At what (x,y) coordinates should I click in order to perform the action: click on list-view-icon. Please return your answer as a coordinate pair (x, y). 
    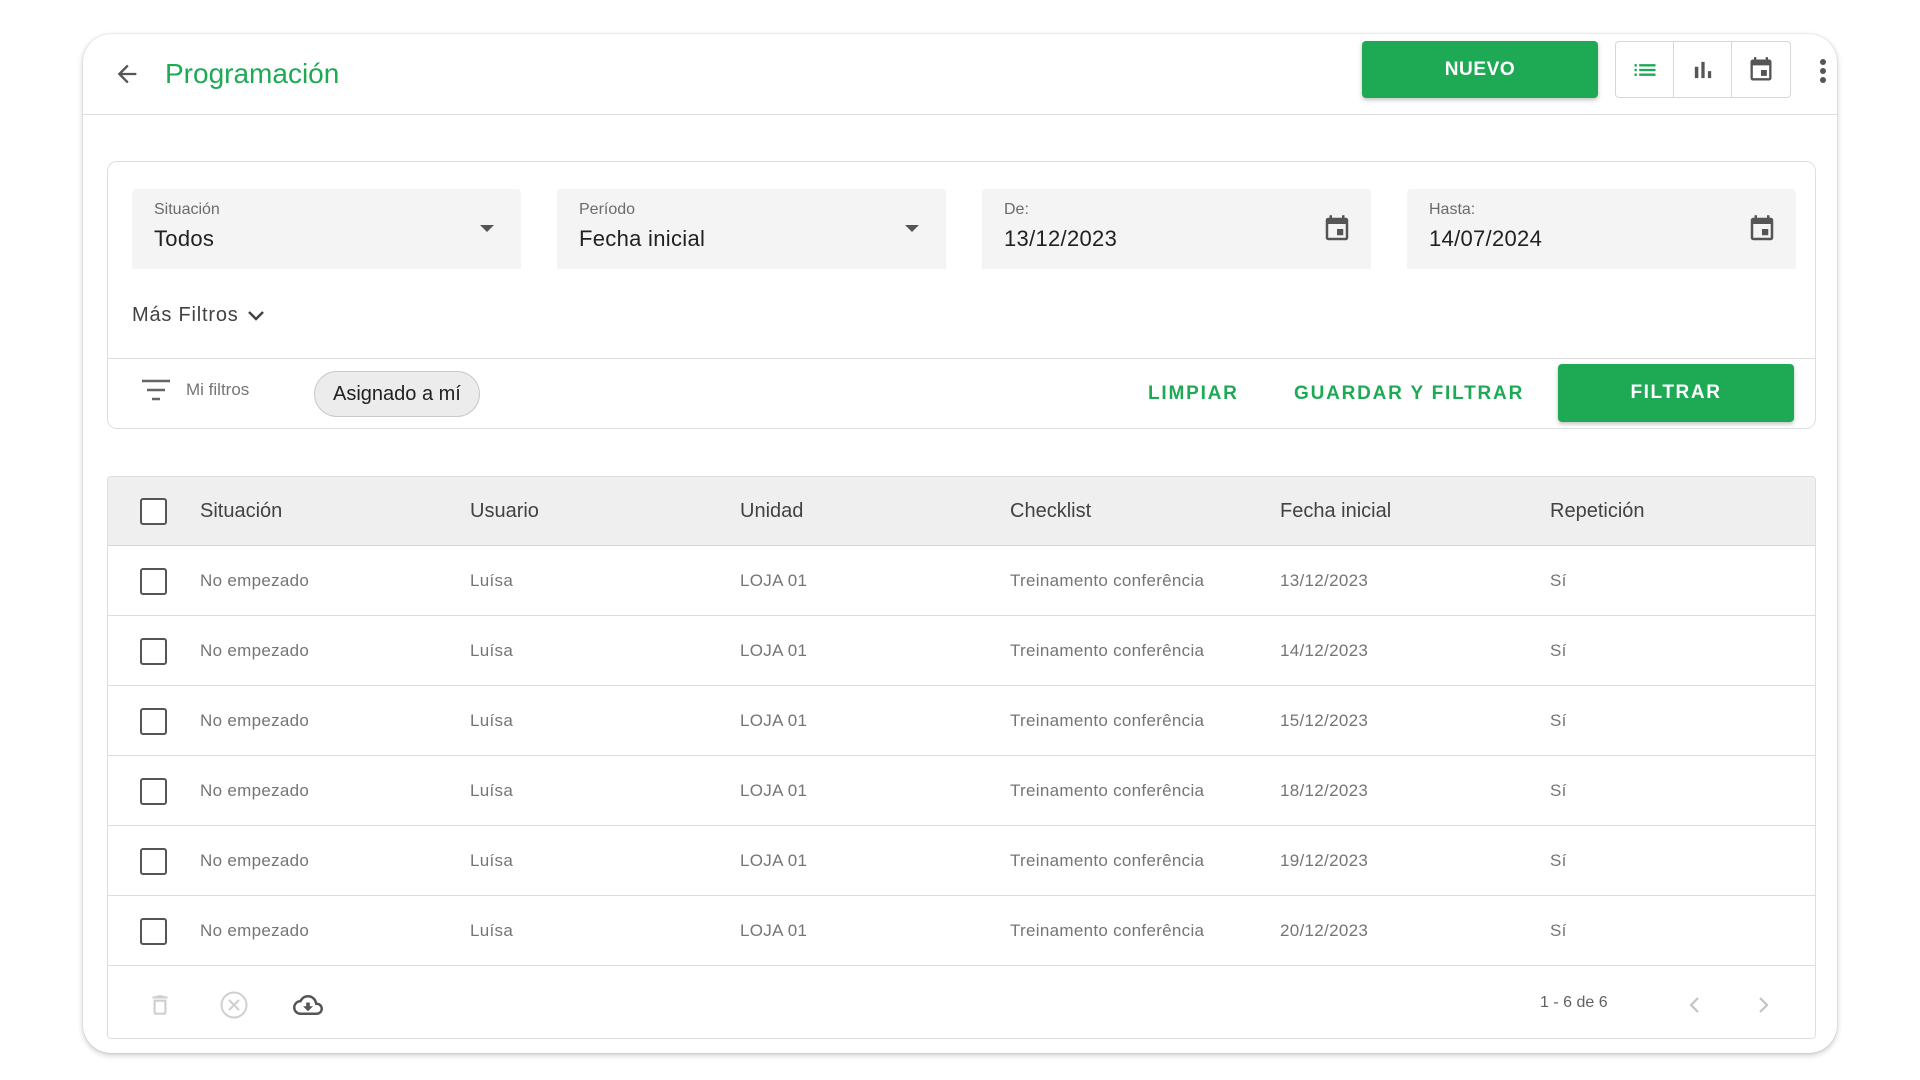
    Looking at the image, I should click on (1645, 69).